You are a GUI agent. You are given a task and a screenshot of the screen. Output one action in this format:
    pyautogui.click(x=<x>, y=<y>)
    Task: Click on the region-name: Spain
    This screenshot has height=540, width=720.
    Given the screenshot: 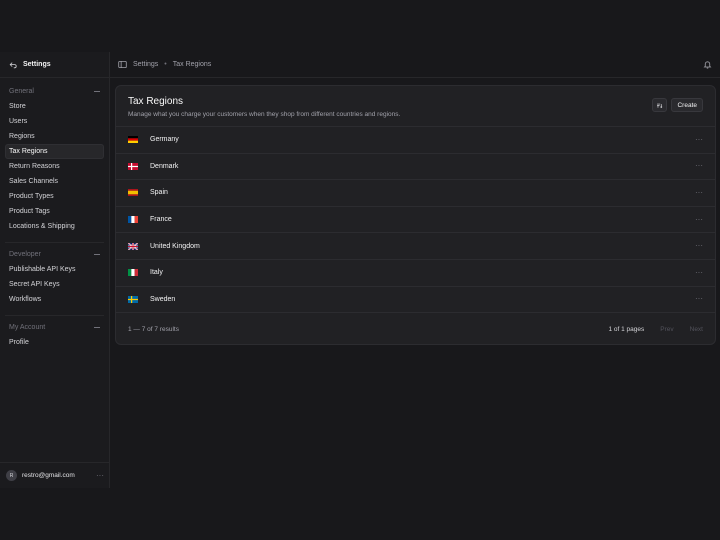 What is the action you would take?
    pyautogui.click(x=159, y=193)
    